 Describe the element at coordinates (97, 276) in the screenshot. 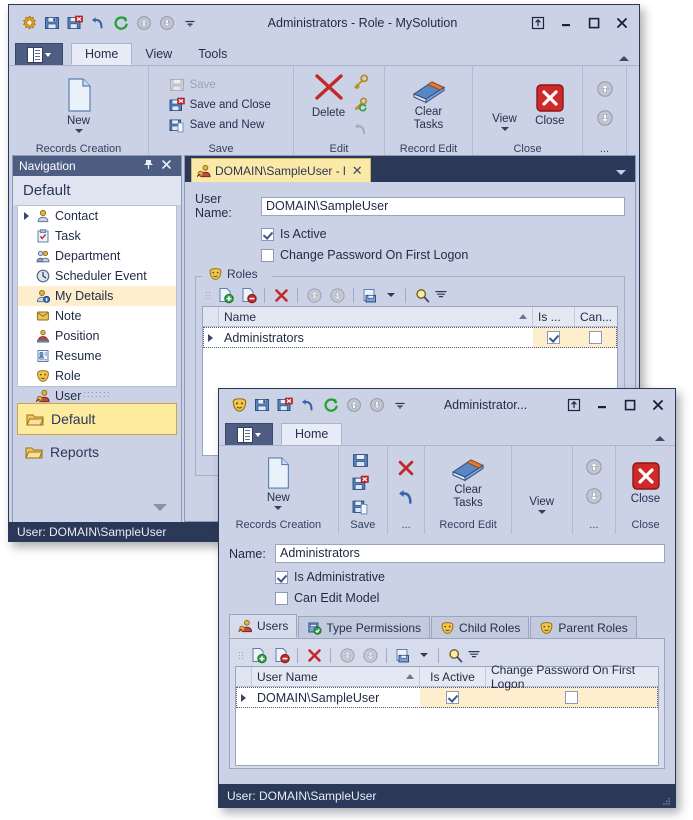

I see `sidebar-item-scheduler-event: Scheduler Event` at that location.